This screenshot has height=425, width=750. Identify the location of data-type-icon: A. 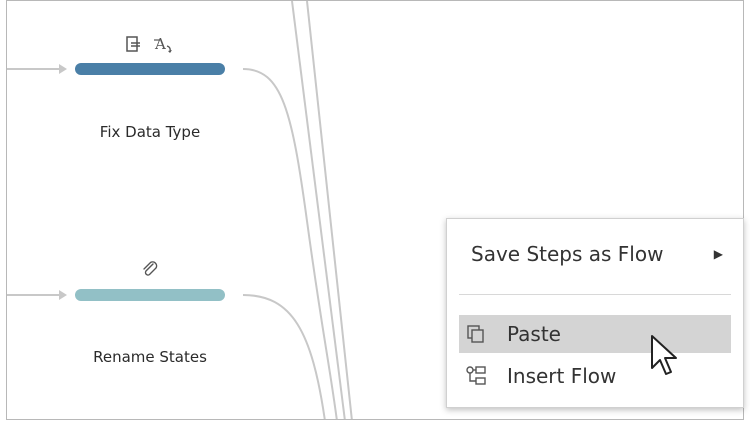
(164, 46).